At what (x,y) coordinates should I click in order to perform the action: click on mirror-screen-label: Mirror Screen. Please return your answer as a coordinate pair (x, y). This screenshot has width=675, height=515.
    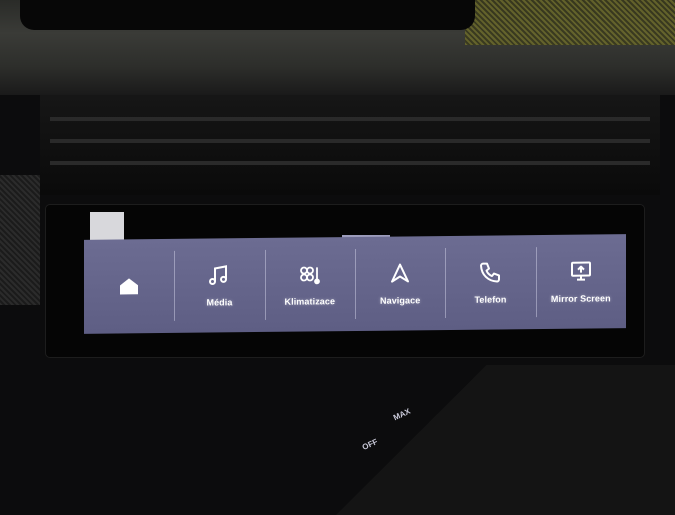
    Looking at the image, I should click on (581, 298).